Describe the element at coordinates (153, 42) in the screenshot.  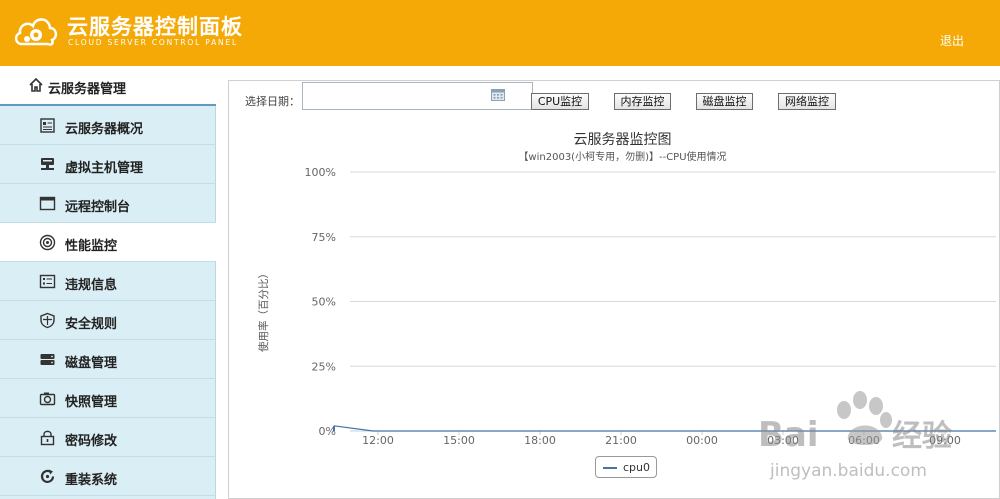
I see `app-subtitle: CLOUD SERVER CONTROL PANEL` at that location.